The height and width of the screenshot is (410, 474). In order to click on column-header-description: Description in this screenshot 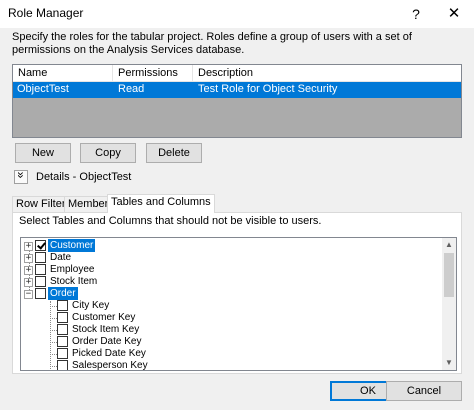, I will do `click(327, 73)`.